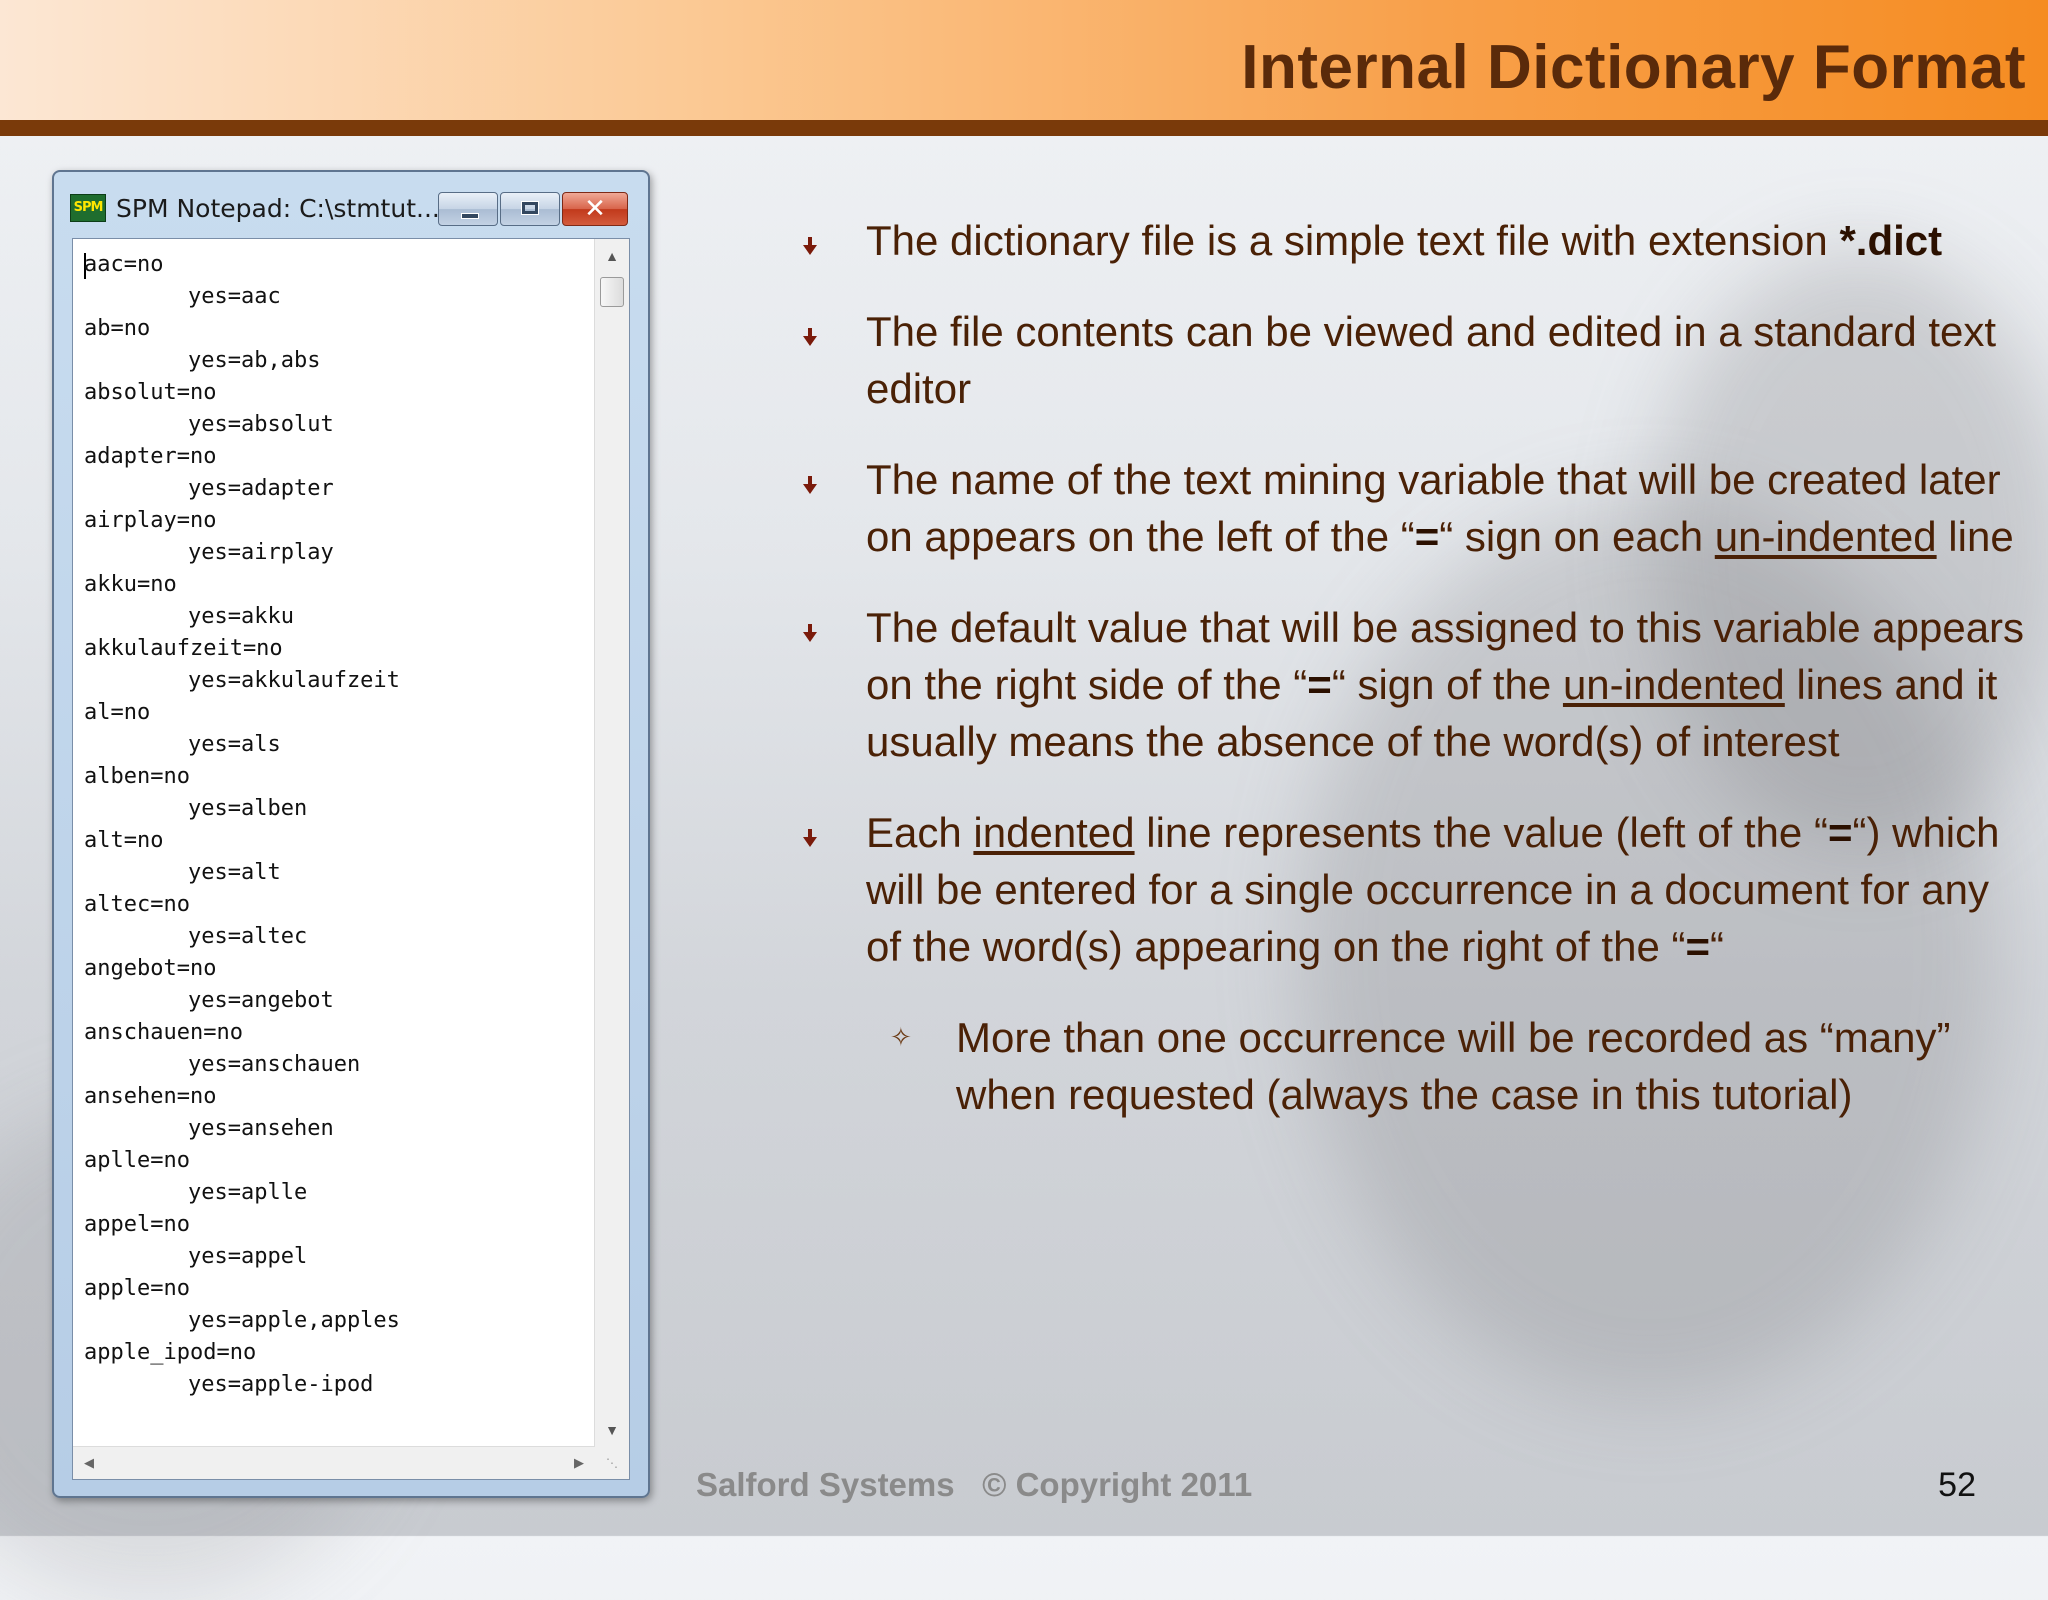 The image size is (2048, 1600). Describe the element at coordinates (261, 488) in the screenshot. I see `dictionary-line: yes=adapter` at that location.